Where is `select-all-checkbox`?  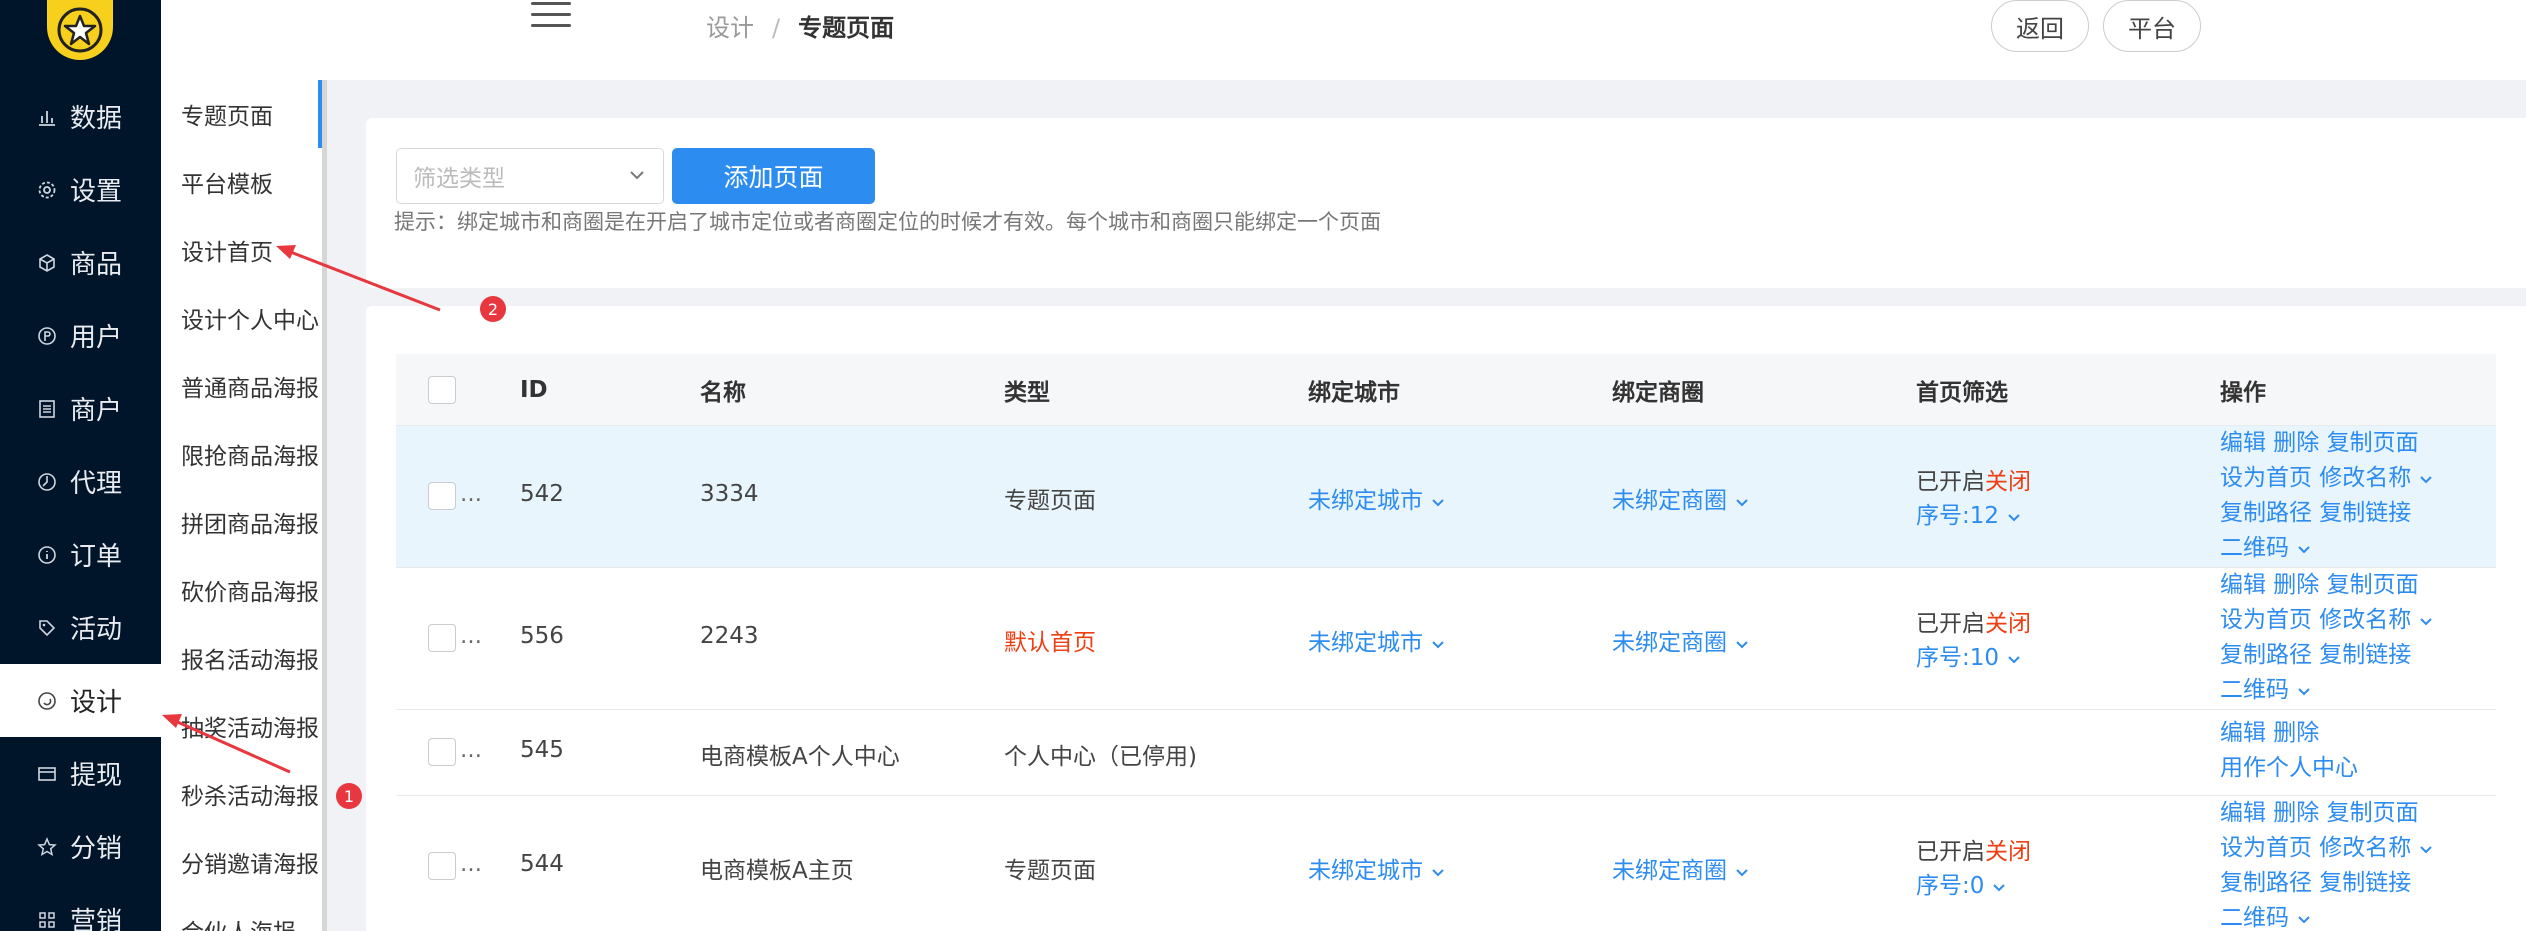
select-all-checkbox is located at coordinates (442, 390).